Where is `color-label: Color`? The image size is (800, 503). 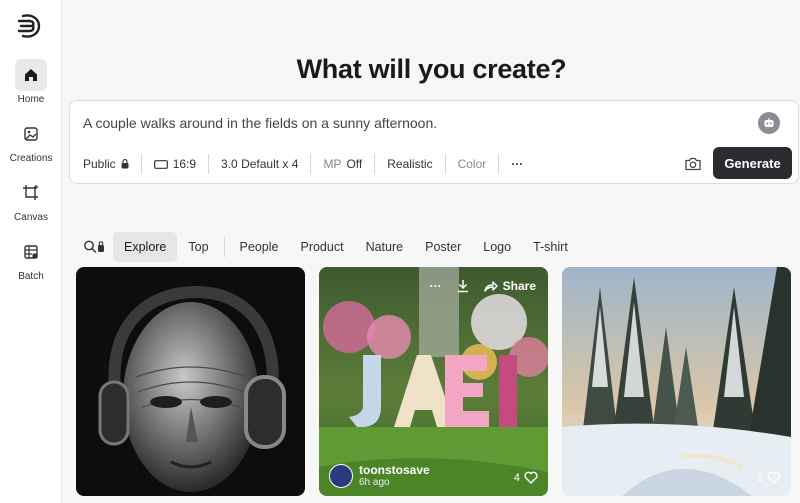 color-label: Color is located at coordinates (472, 164).